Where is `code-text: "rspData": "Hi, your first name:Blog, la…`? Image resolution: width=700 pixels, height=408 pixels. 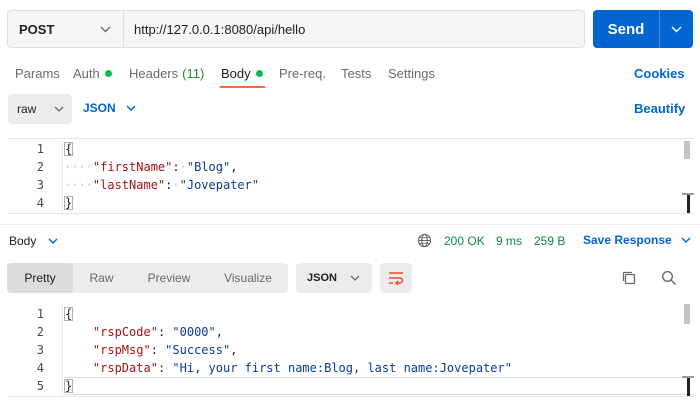 code-text: "rspData": "Hi, your first name:Blog, la… is located at coordinates (302, 368).